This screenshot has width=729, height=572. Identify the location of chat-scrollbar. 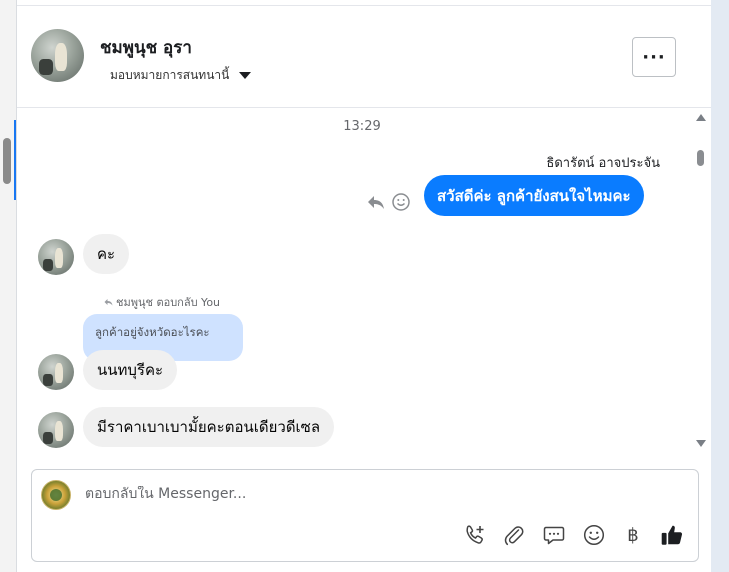
(701, 281).